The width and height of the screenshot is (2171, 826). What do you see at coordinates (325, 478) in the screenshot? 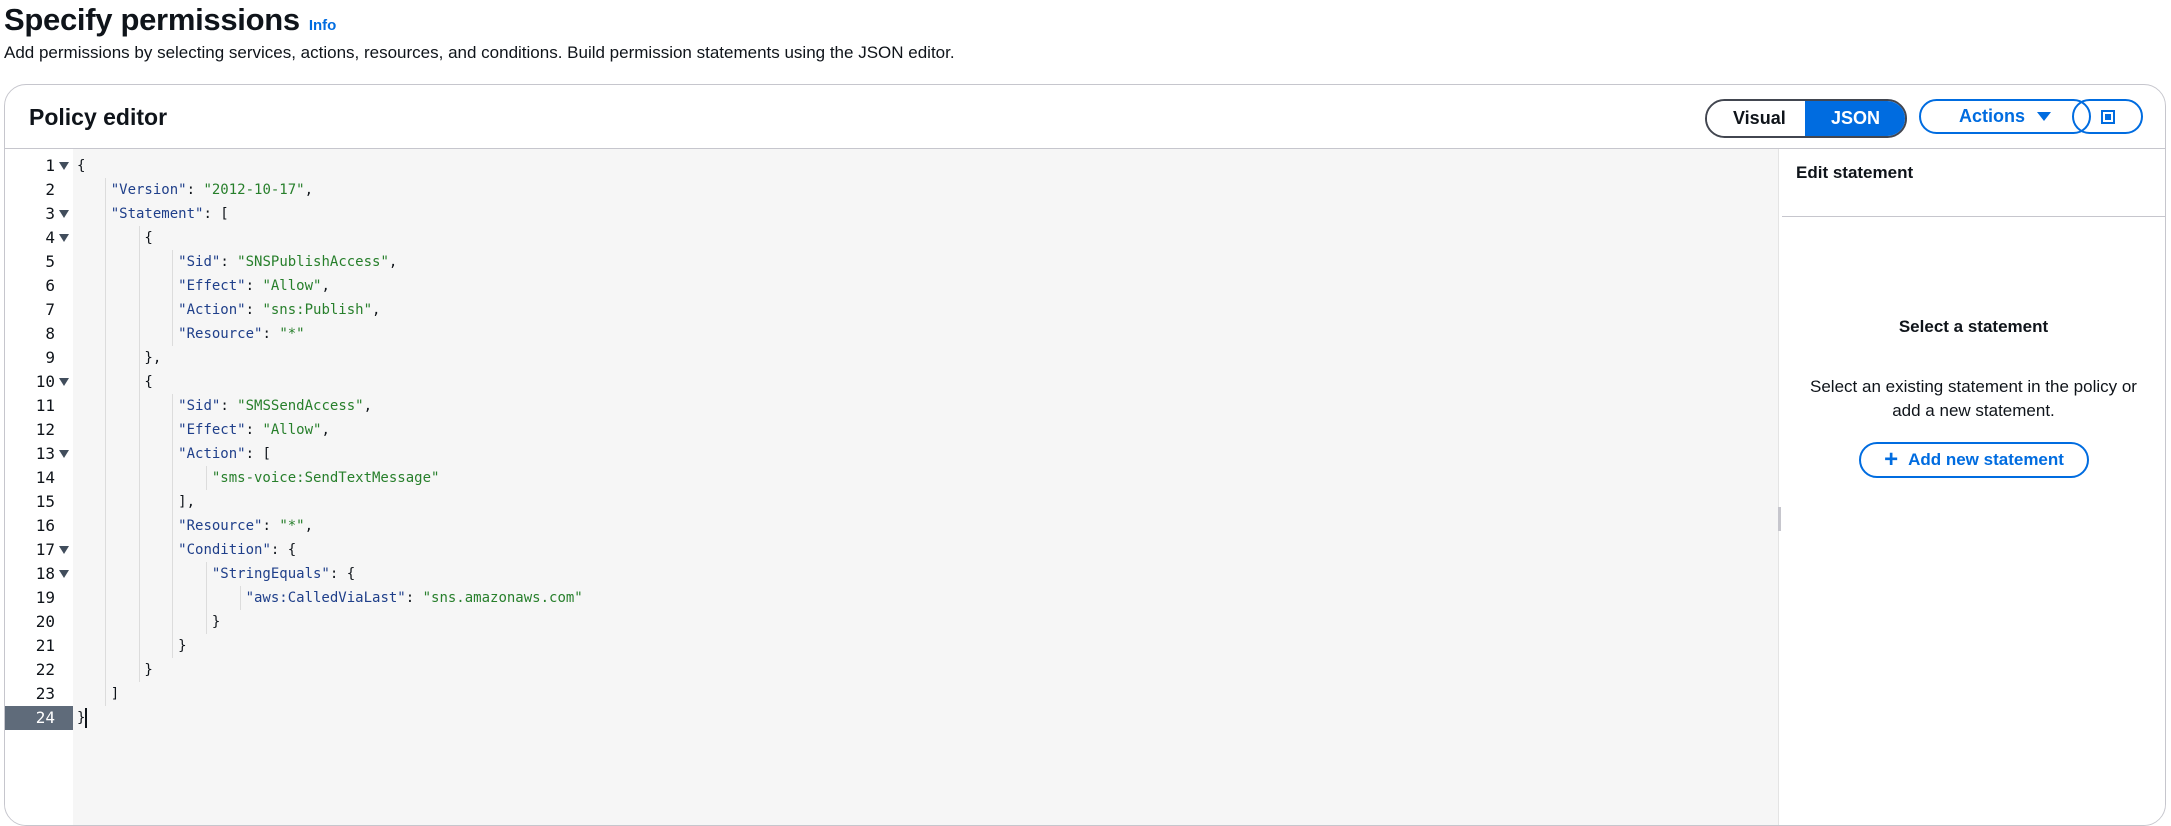
I see `json-string: "sms-voice:SendTextMessage"` at bounding box center [325, 478].